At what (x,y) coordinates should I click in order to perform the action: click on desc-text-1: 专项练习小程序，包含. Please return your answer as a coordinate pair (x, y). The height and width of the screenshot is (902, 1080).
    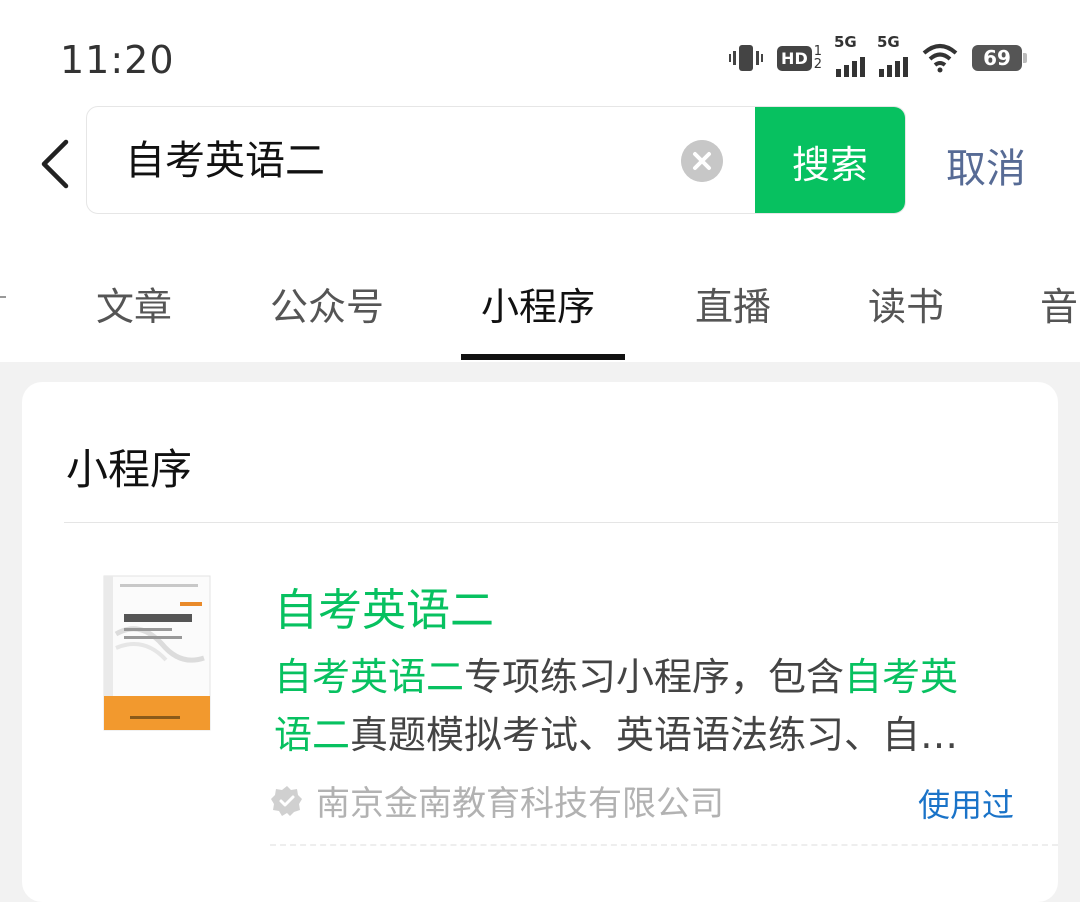
    Looking at the image, I should click on (654, 677).